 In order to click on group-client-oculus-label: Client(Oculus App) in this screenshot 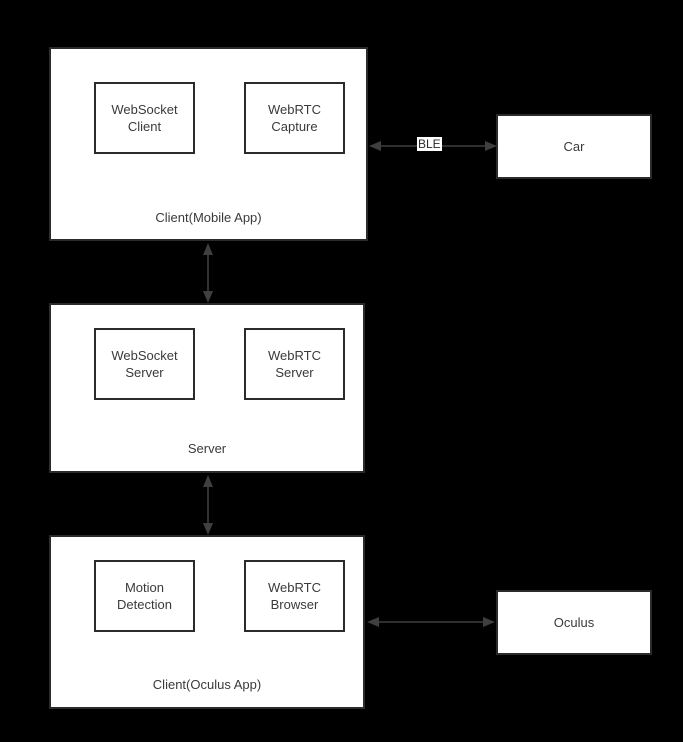, I will do `click(207, 684)`.